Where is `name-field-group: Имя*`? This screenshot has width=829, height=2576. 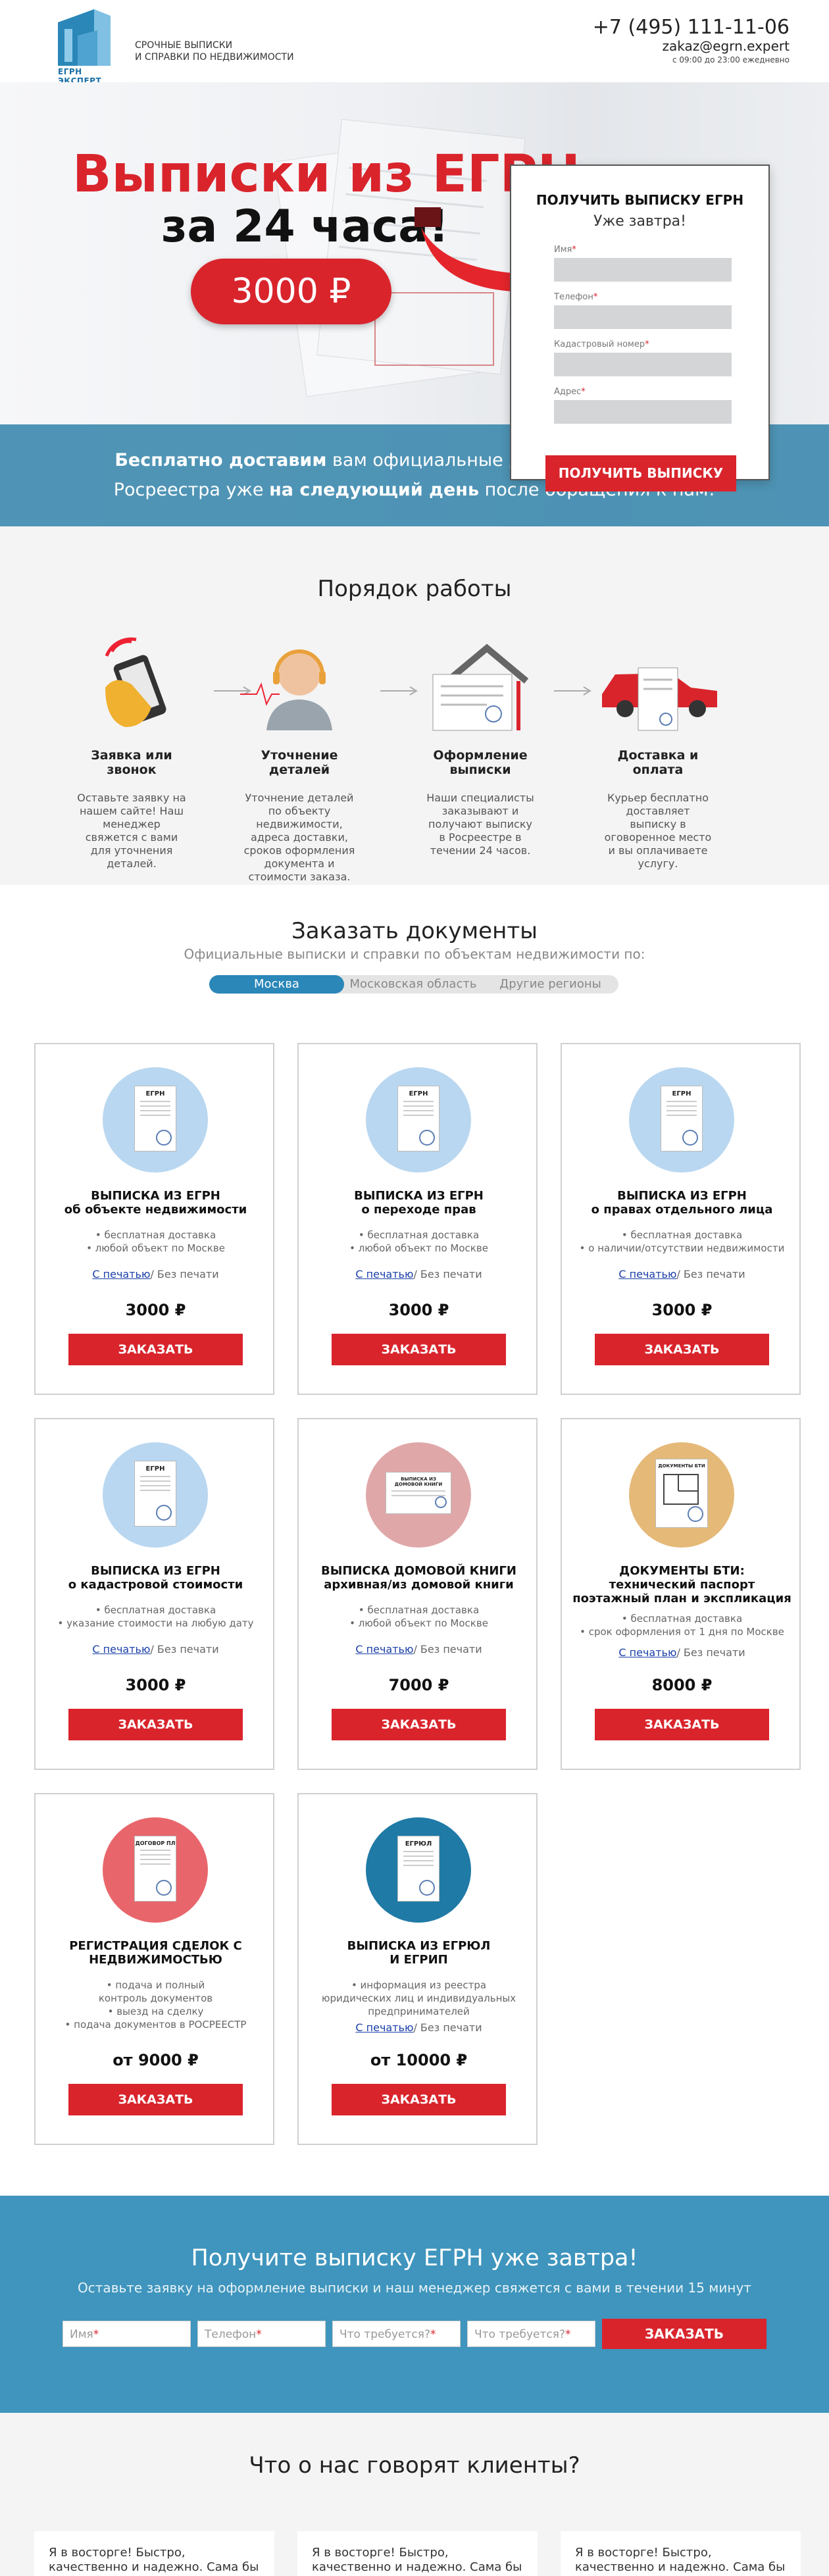 name-field-group: Имя* is located at coordinates (643, 263).